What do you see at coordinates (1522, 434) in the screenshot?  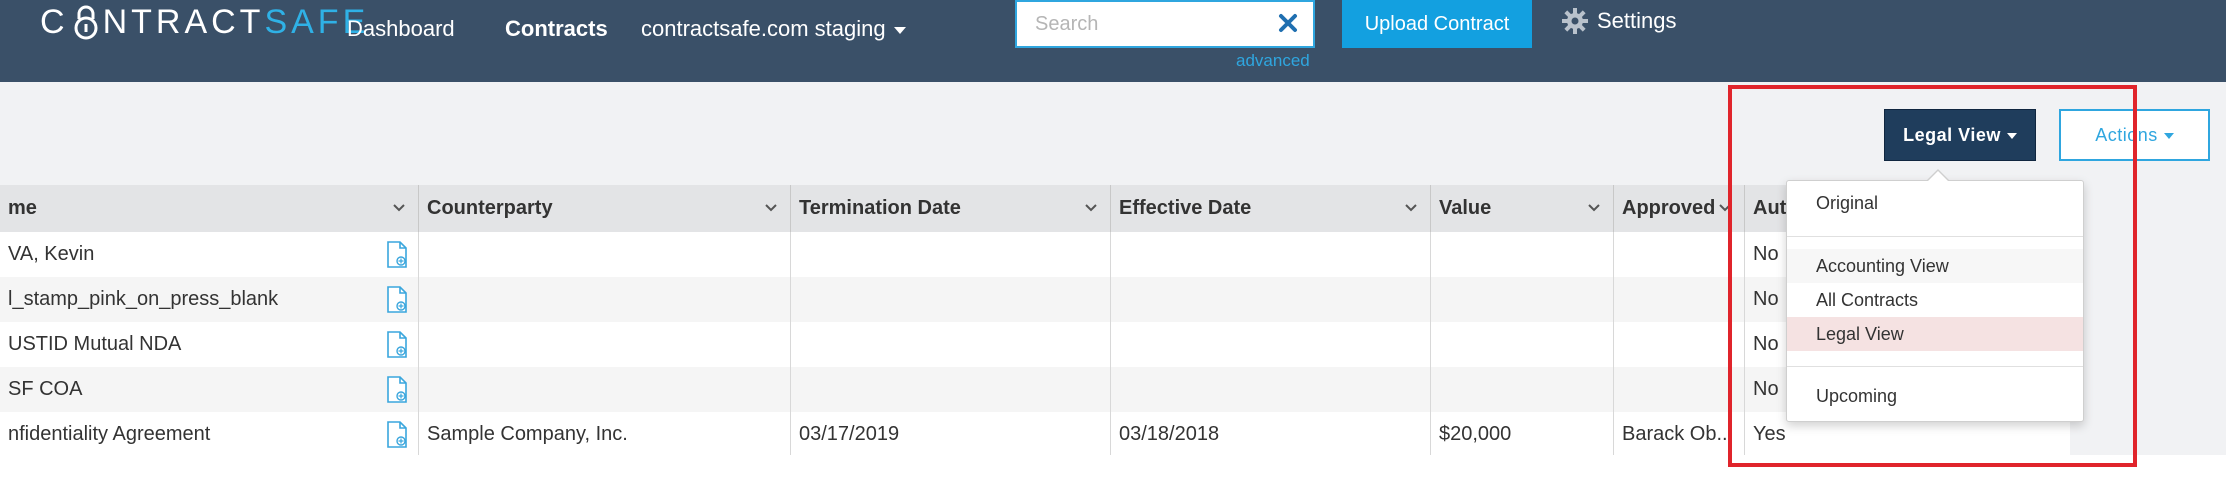 I see `cell-value: $20,000` at bounding box center [1522, 434].